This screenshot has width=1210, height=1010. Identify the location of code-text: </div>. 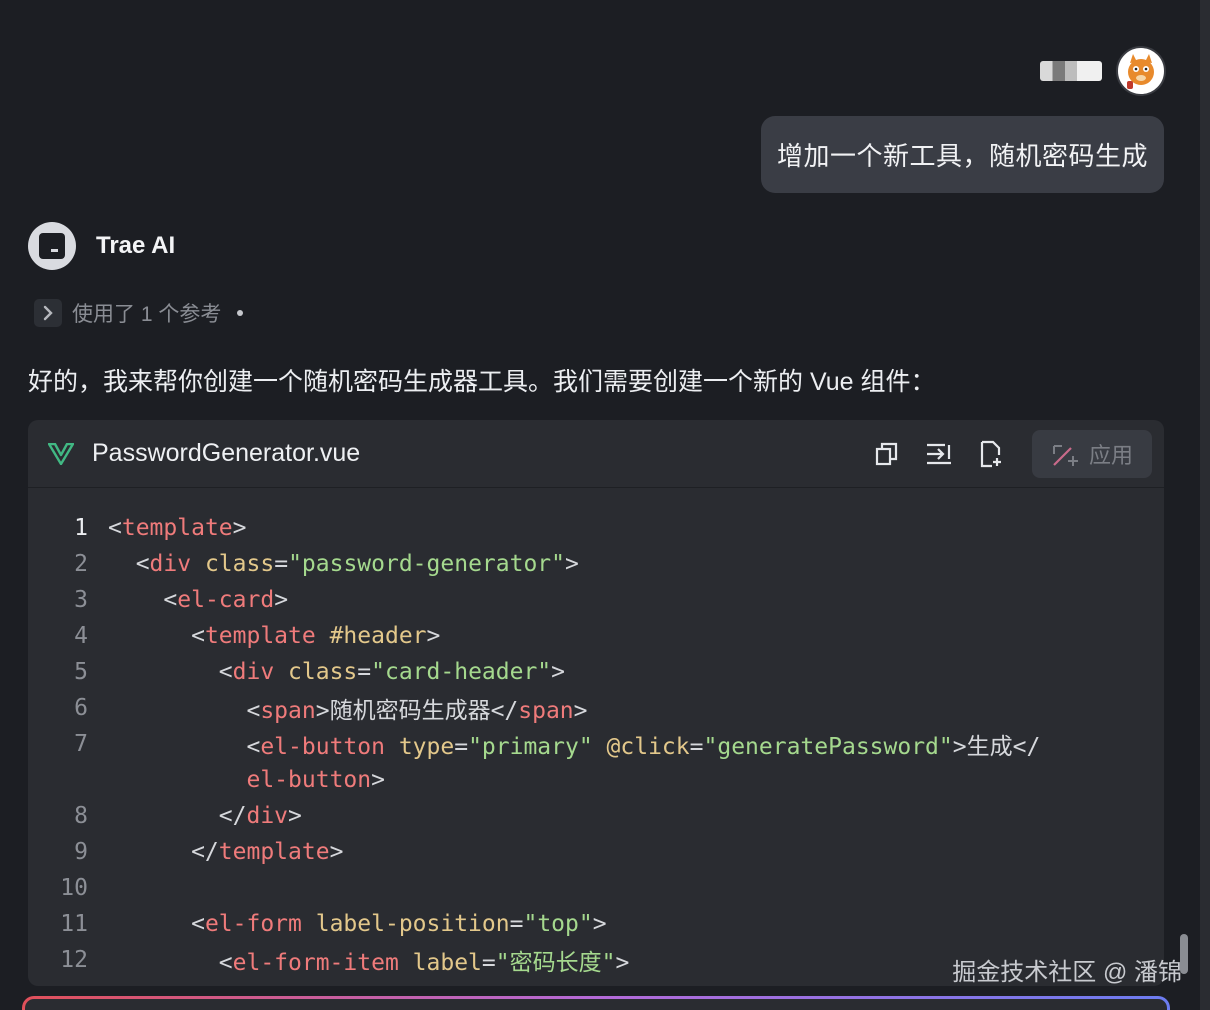
(195, 816).